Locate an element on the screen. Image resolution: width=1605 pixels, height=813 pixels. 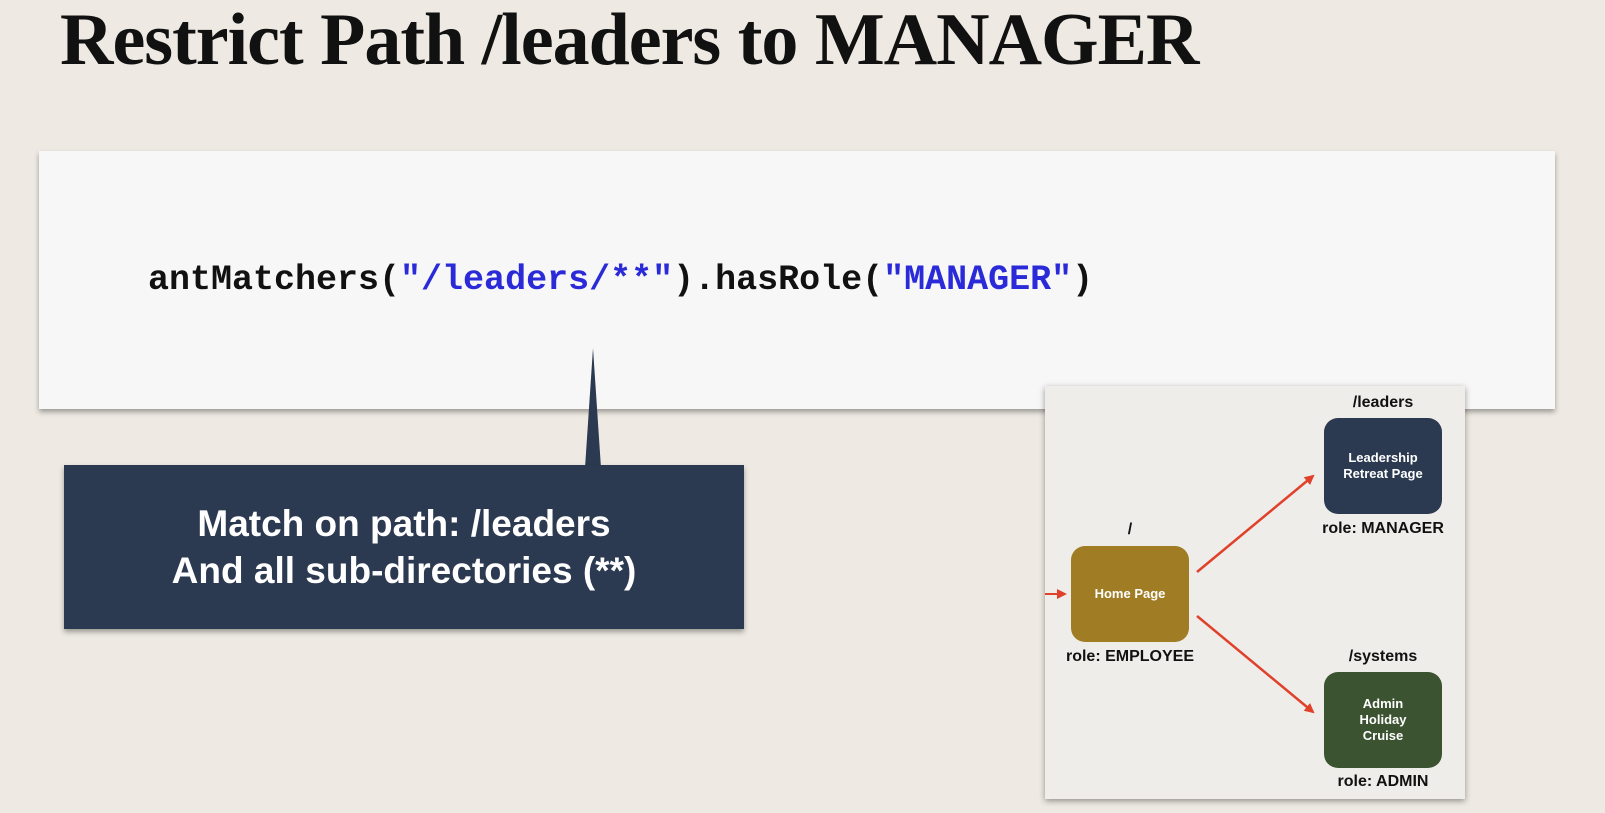
code-role-string: "MANAGER" is located at coordinates (978, 280).